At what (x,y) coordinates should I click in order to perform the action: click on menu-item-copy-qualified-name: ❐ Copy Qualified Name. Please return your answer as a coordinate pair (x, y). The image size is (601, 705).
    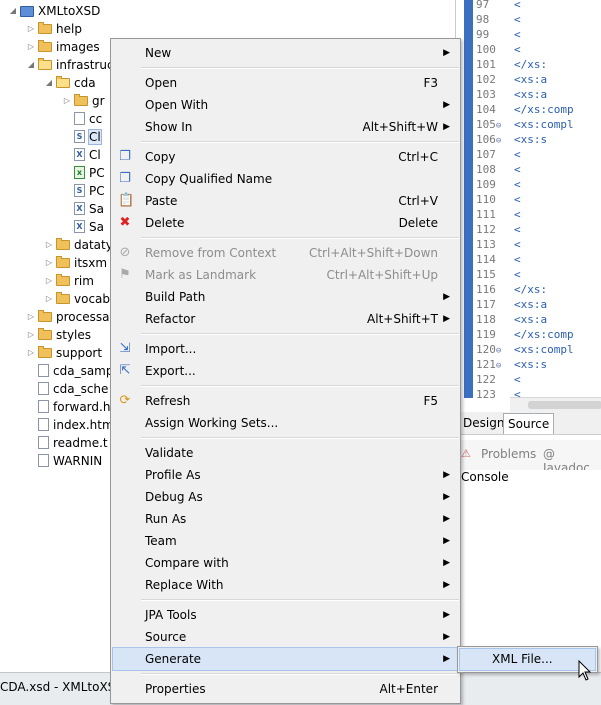
    Looking at the image, I should click on (285, 179).